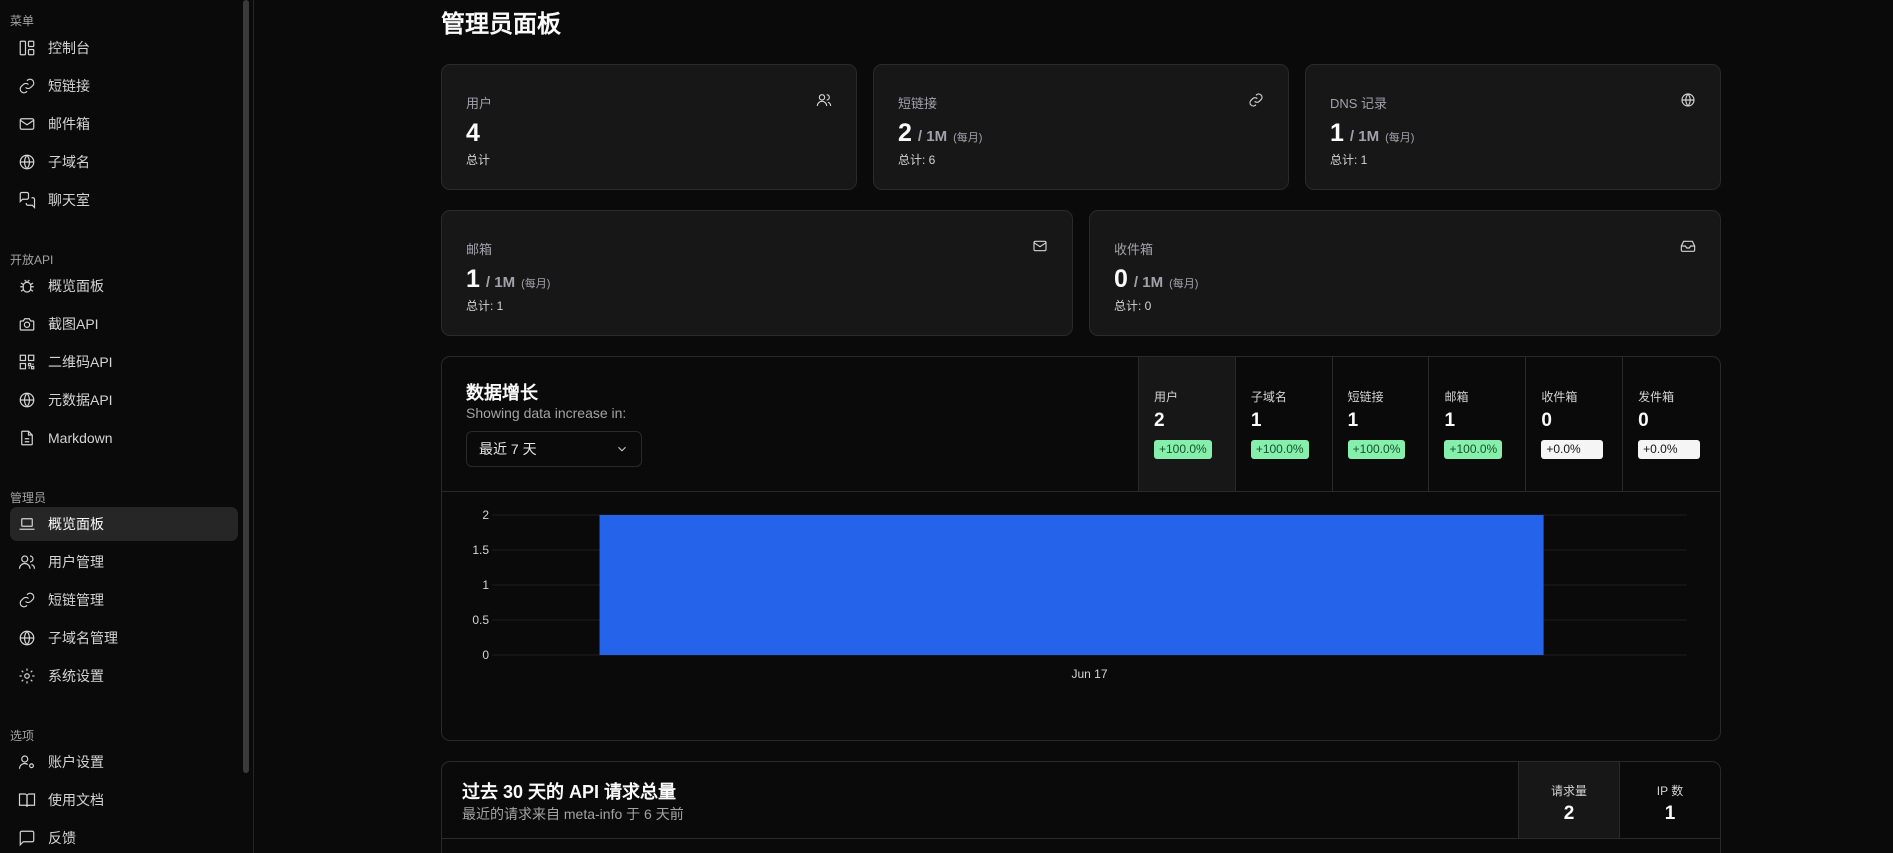 The image size is (1893, 853). What do you see at coordinates (1081, 127) in the screenshot?
I see `stat-card-short-links: 短链接 2 / 1M (每月) 总计: 6` at bounding box center [1081, 127].